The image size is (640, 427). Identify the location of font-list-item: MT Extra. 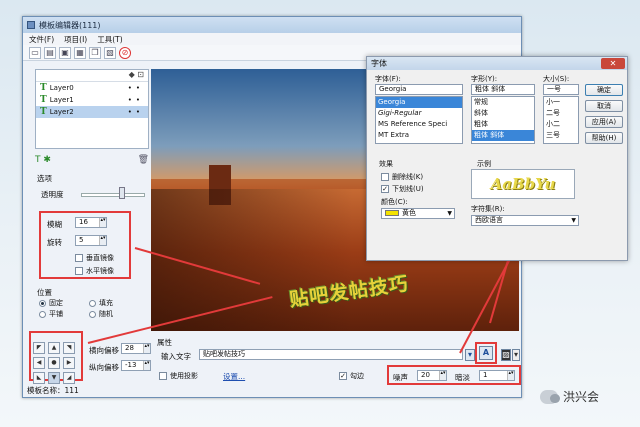
(419, 135).